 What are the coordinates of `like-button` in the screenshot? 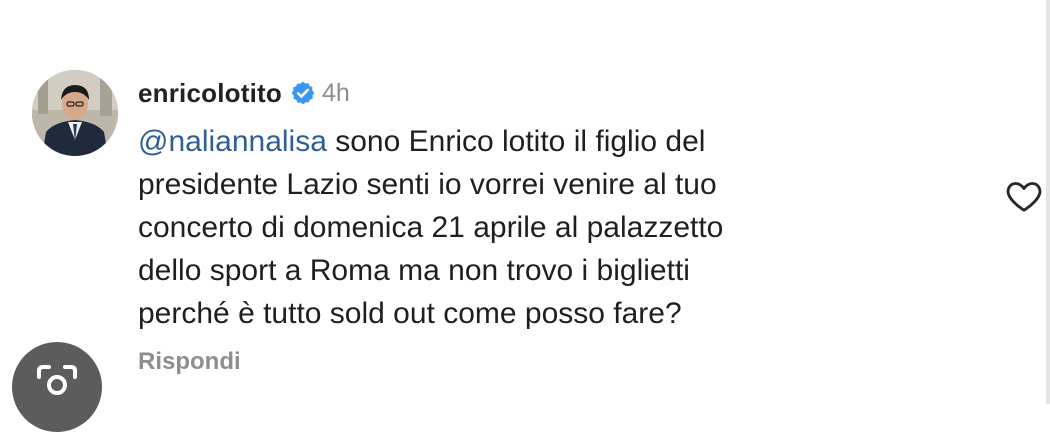 It's located at (1024, 196).